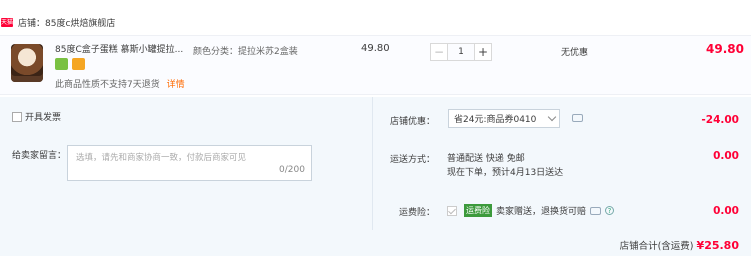 This screenshot has width=751, height=256. I want to click on shipping-method: 普通配送 快递 免邮, so click(486, 159).